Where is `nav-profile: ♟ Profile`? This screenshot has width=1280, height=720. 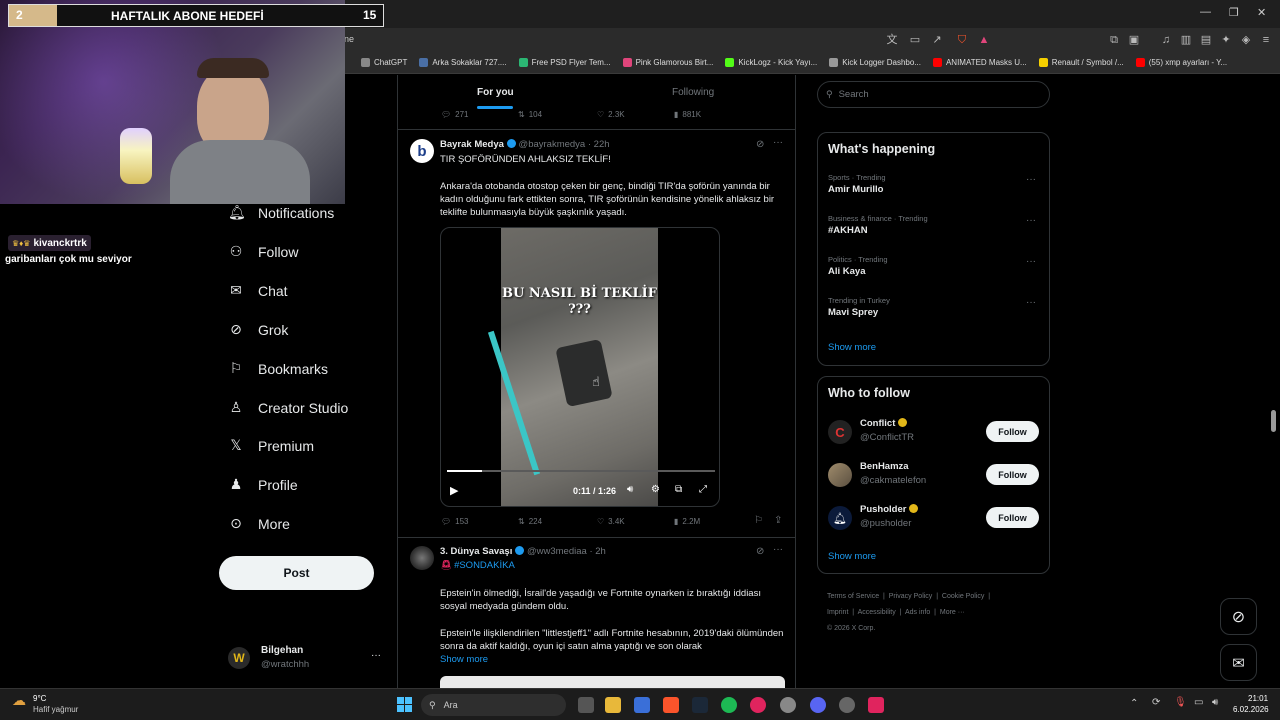
nav-profile: ♟ Profile is located at coordinates (263, 484).